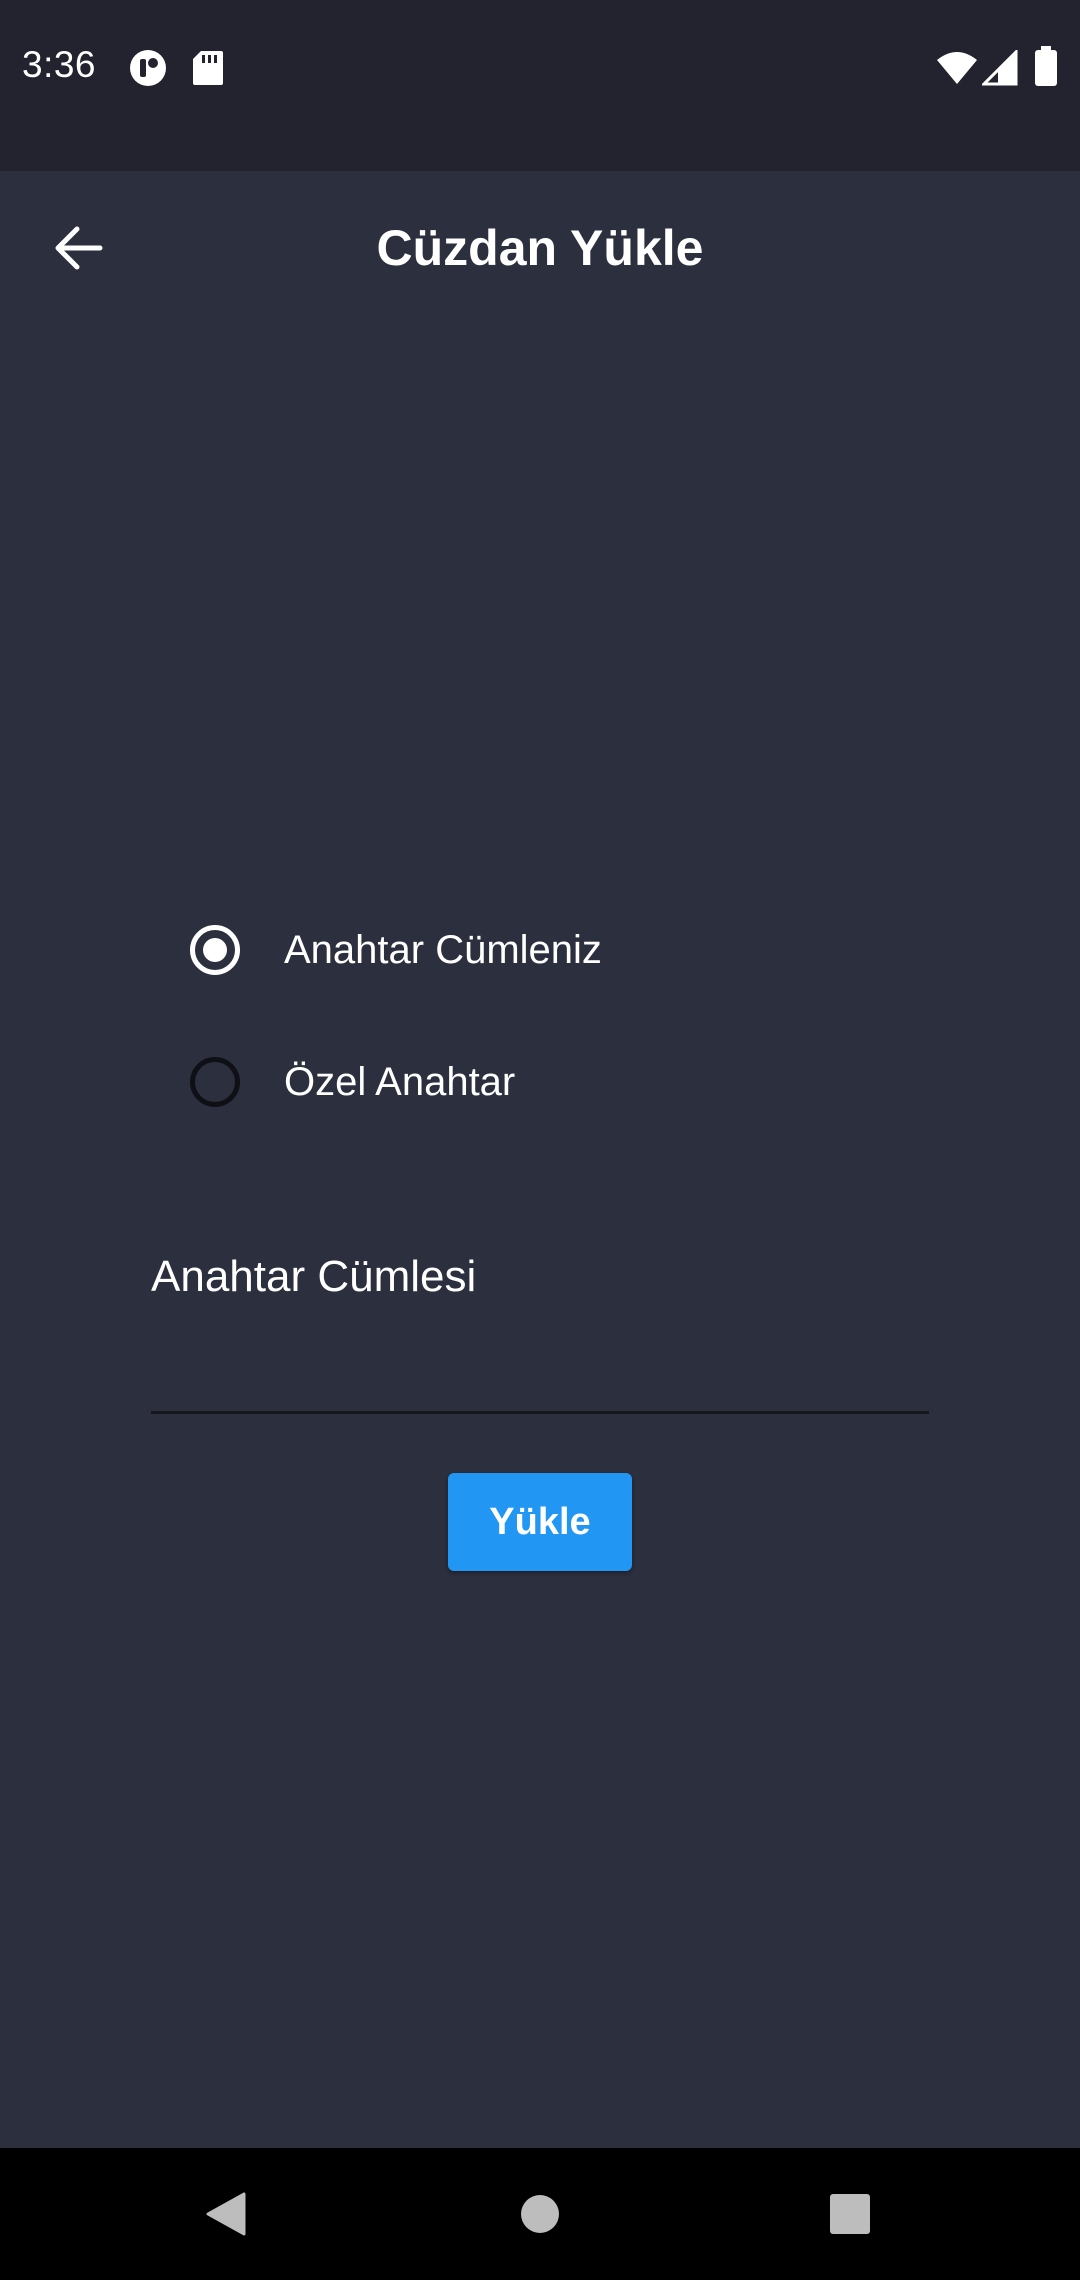 The width and height of the screenshot is (1080, 2280). Describe the element at coordinates (208, 68) in the screenshot. I see `sd-card-icon` at that location.